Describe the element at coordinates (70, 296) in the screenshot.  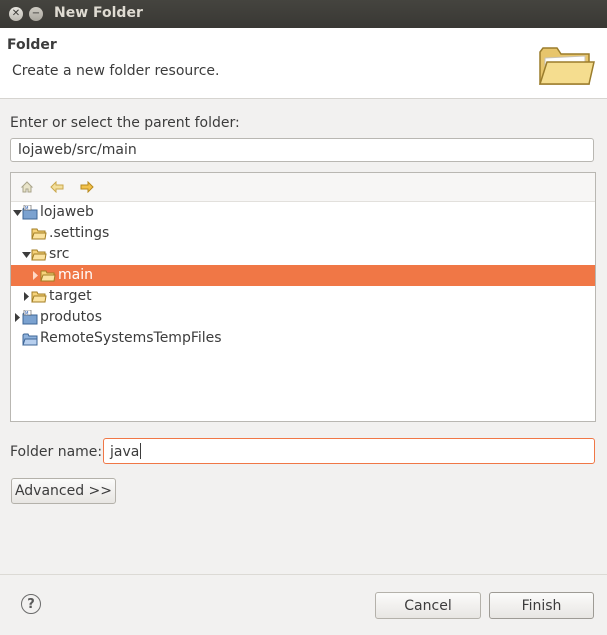
I see `tree-item-label: target` at that location.